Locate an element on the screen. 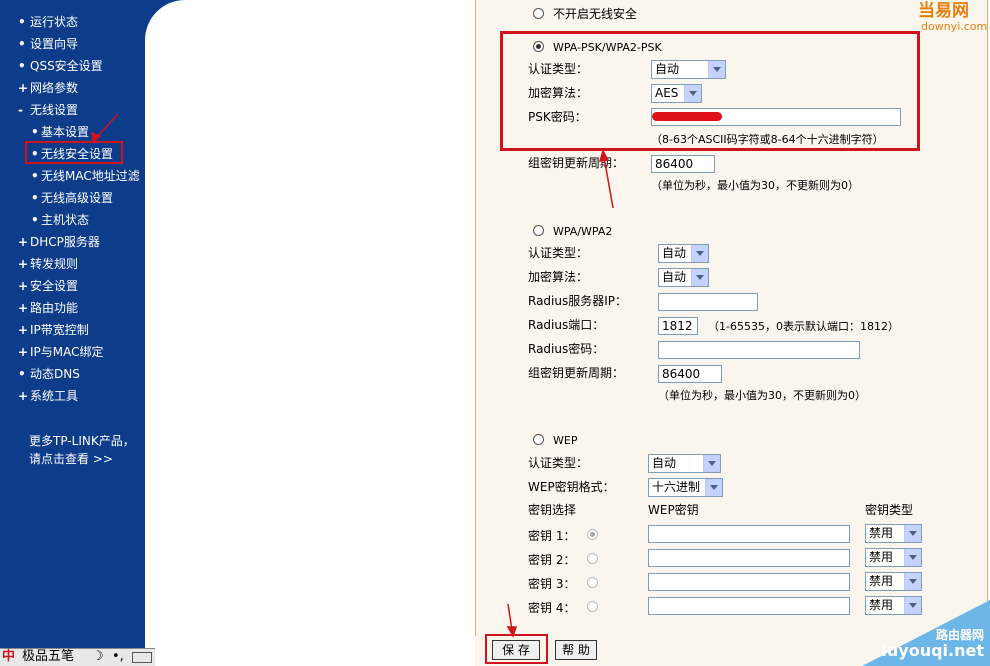 The height and width of the screenshot is (666, 990). wep-auth-select: 自动 is located at coordinates (684, 463).